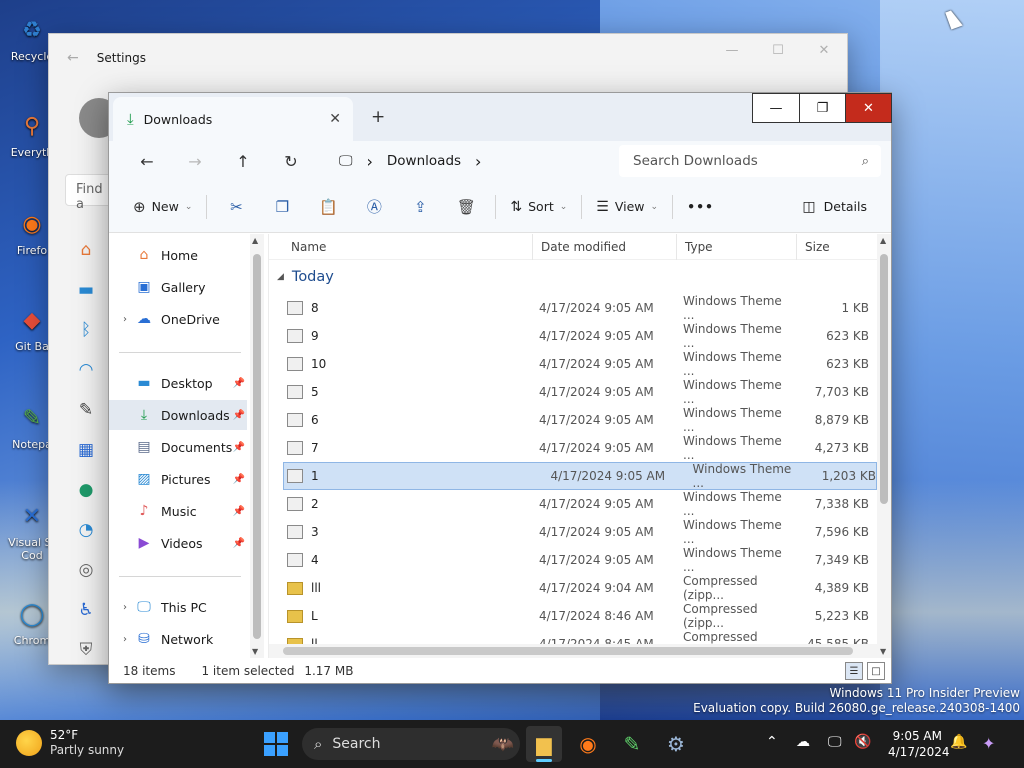 The height and width of the screenshot is (768, 1024). Describe the element at coordinates (573, 308) in the screenshot. I see `table-row: 8 4/17/2024 9:05 AM Windows Theme ... 1 KB` at that location.